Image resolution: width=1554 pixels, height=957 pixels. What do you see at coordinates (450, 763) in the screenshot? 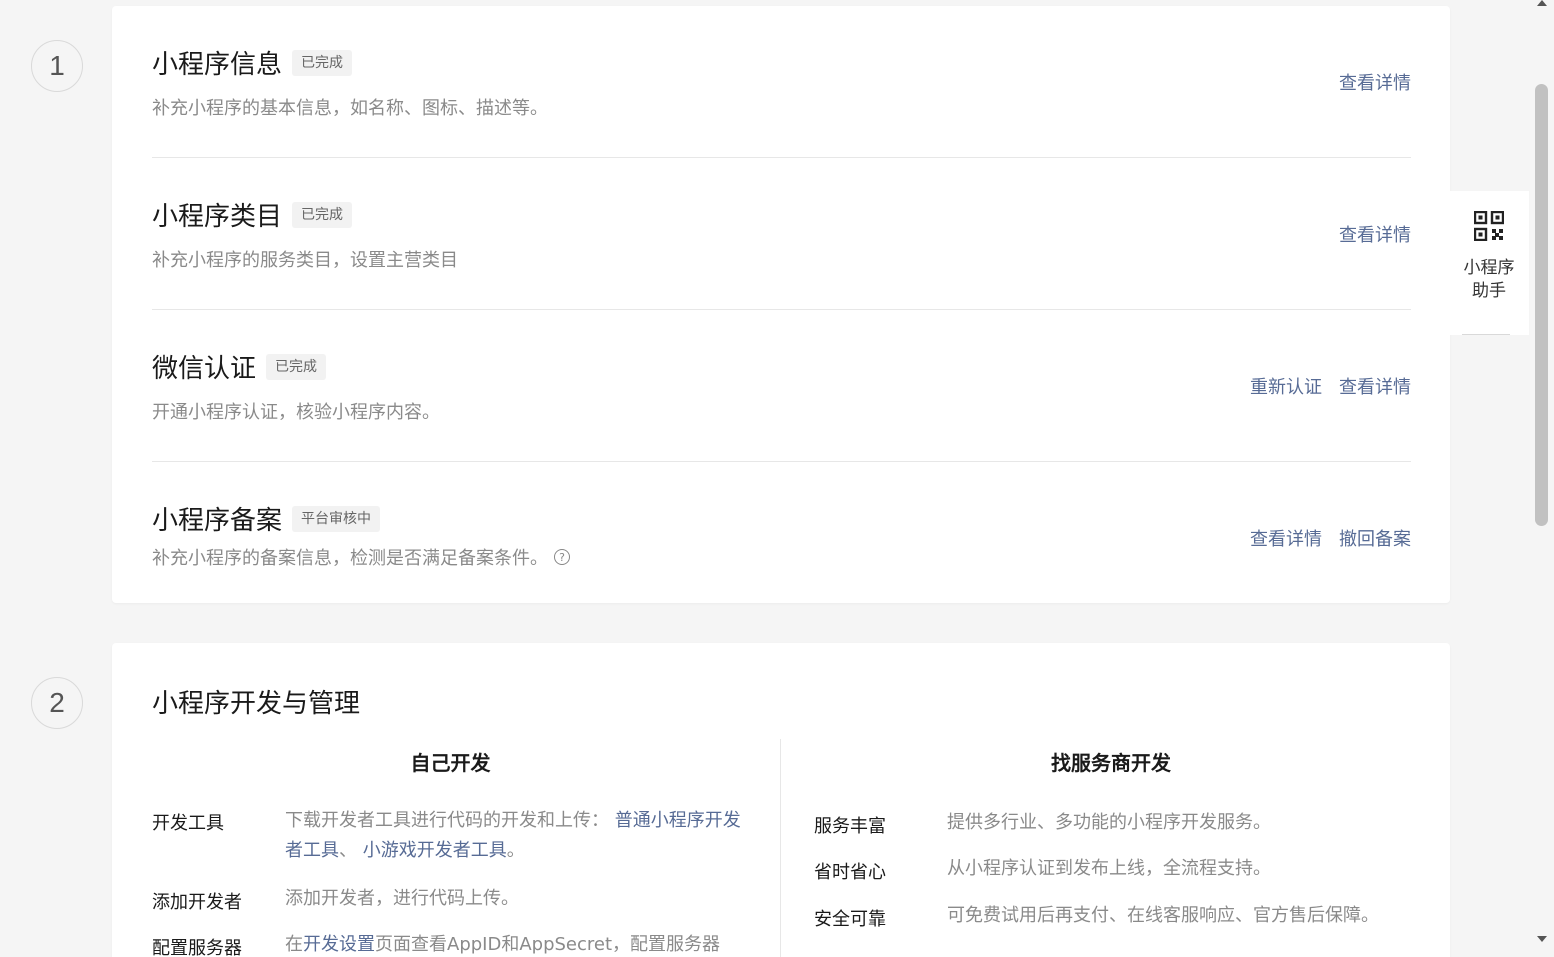
I see `self-dev-heading: 自己开发` at bounding box center [450, 763].